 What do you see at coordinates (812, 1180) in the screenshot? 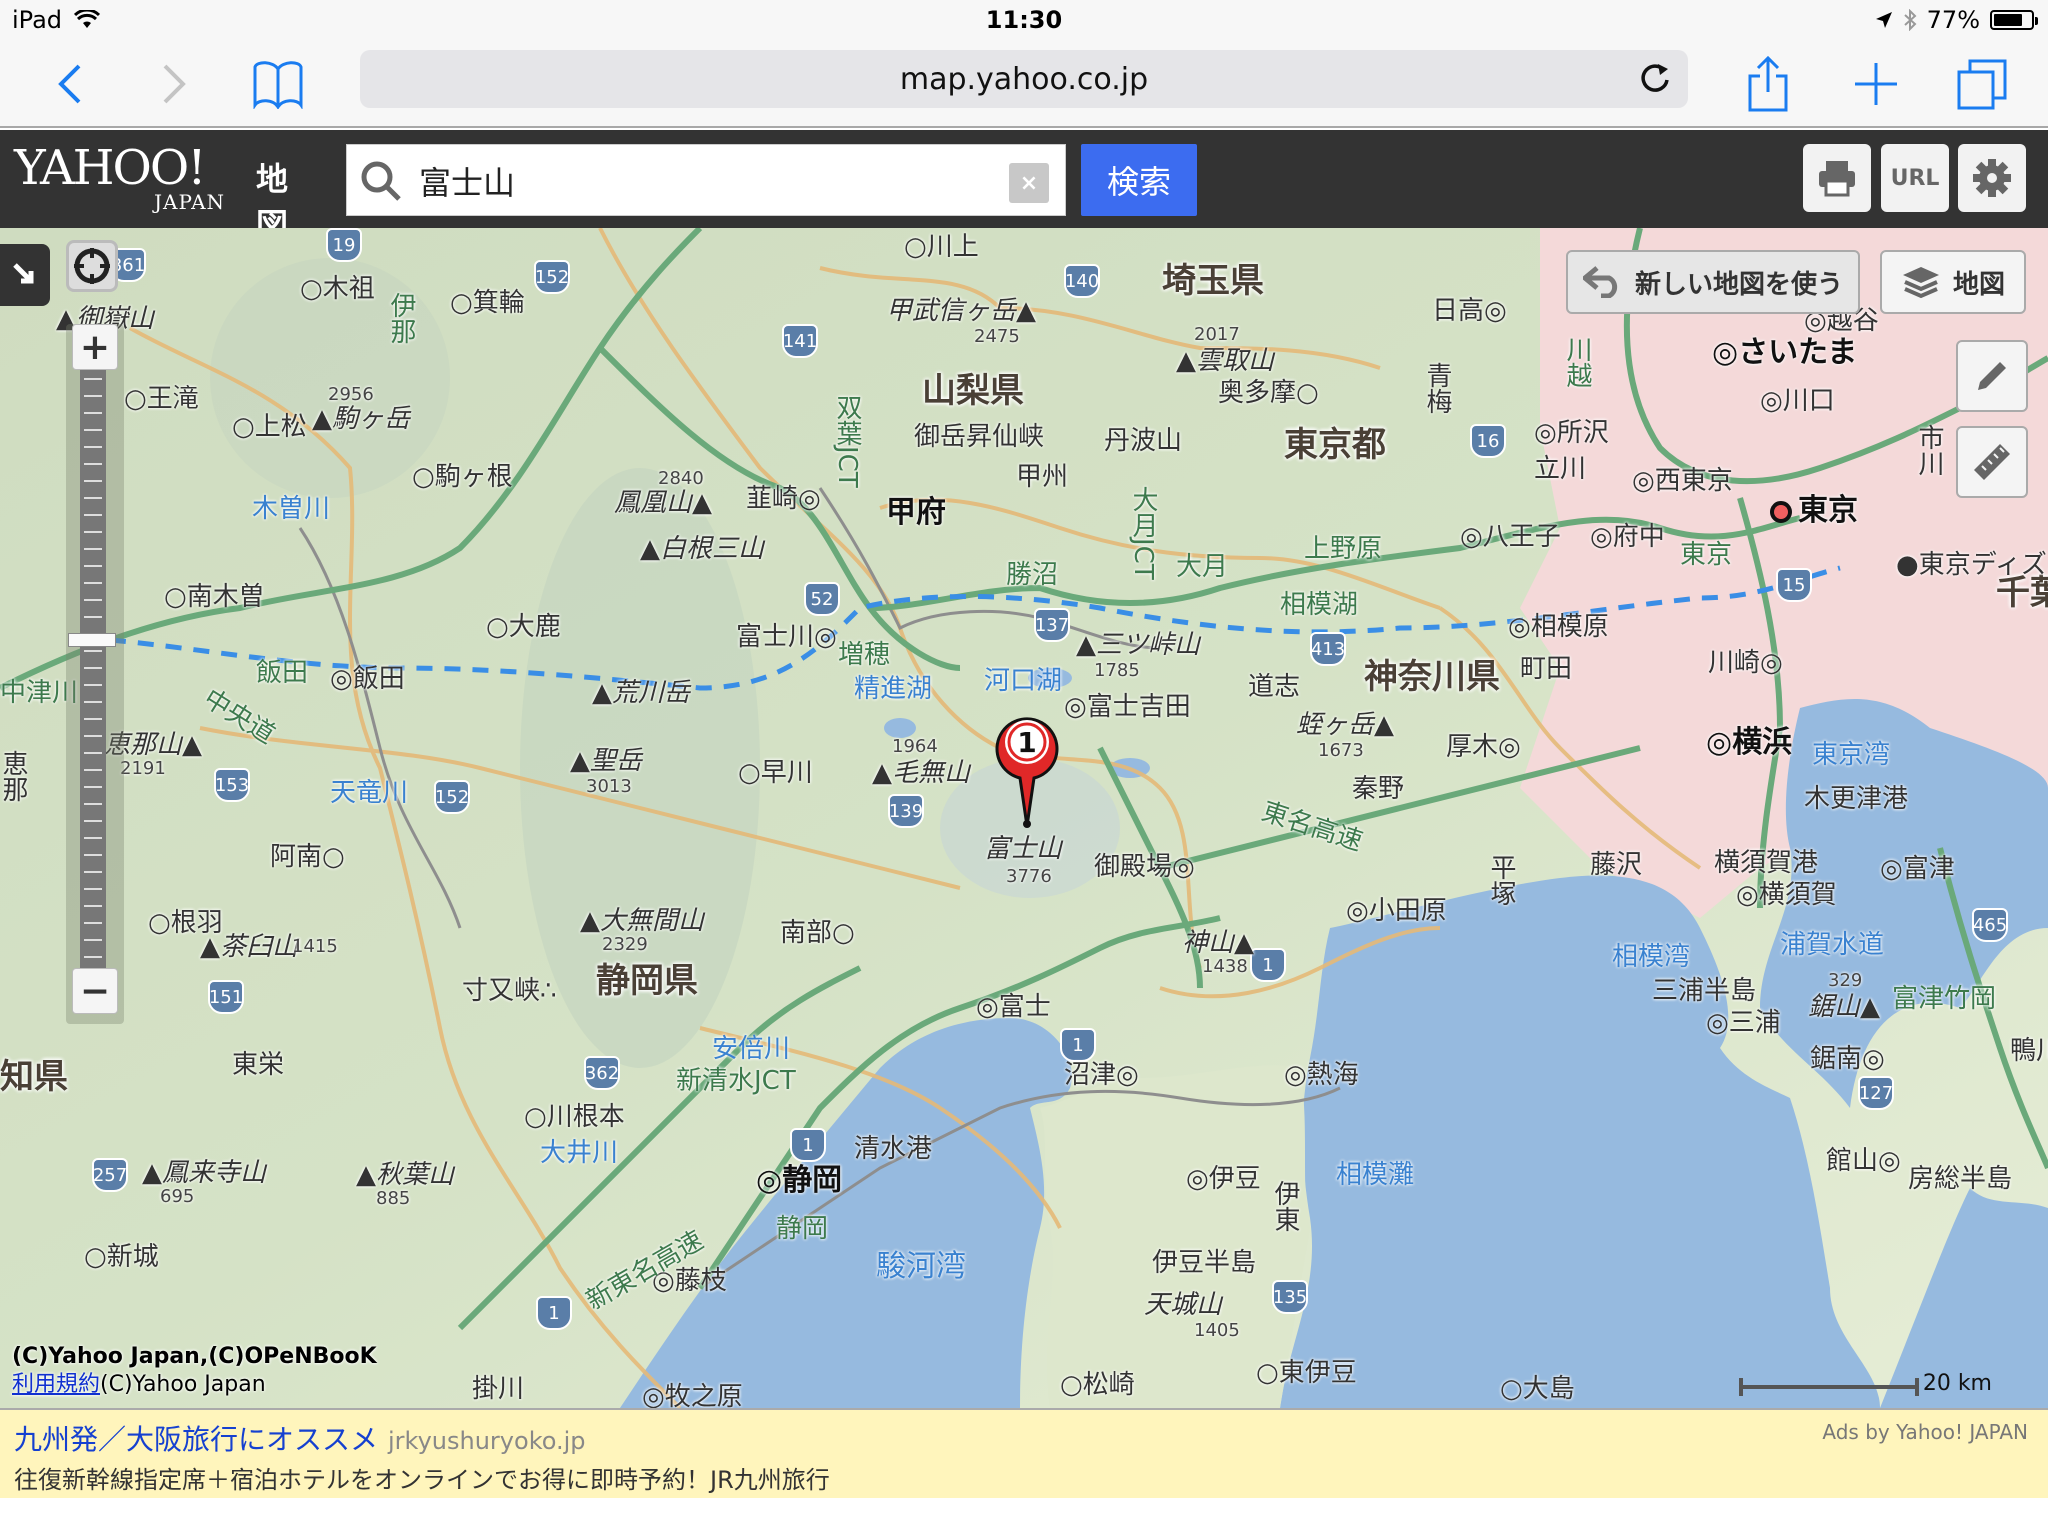
I see `city-name: 静岡` at bounding box center [812, 1180].